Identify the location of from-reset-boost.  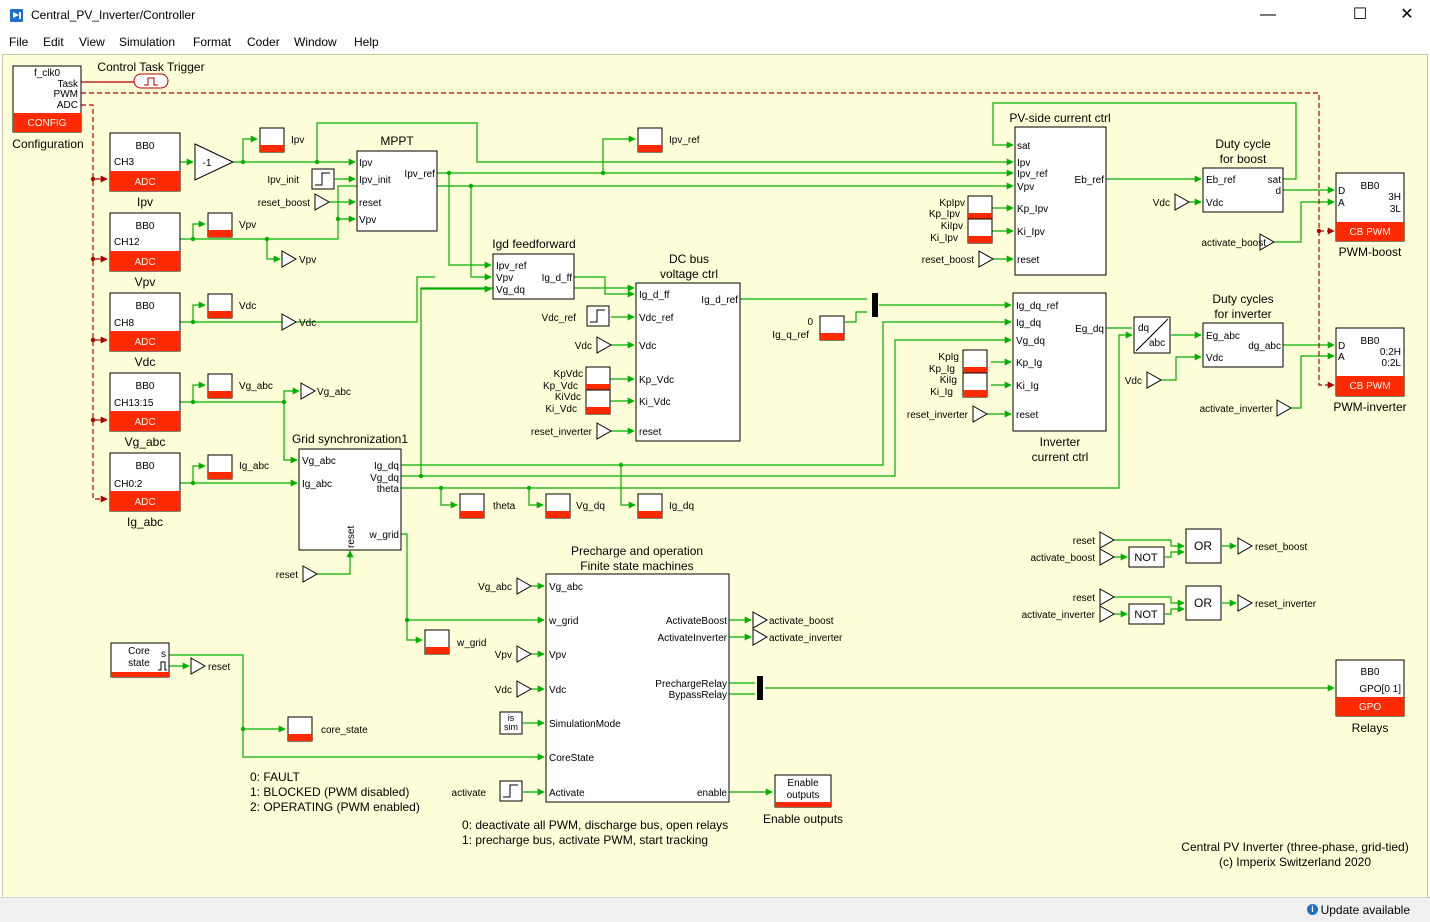
(322, 202).